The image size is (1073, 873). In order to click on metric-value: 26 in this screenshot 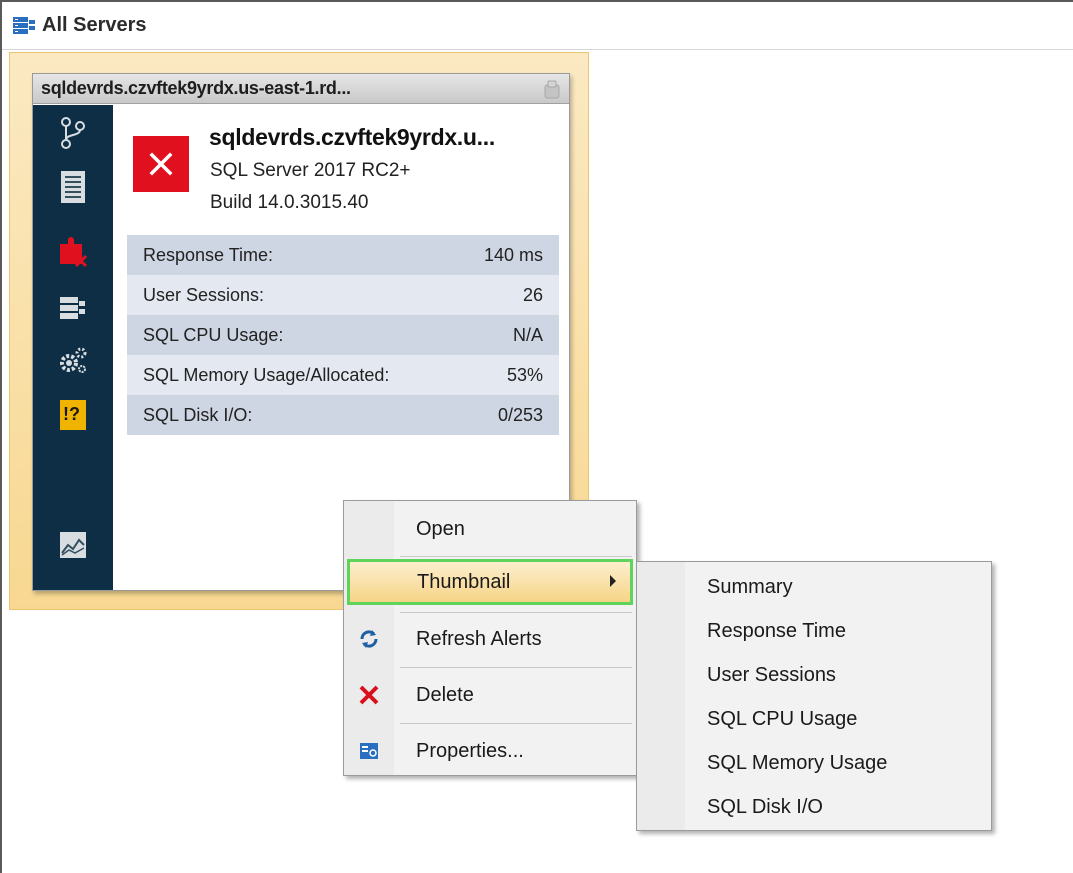, I will do `click(532, 294)`.